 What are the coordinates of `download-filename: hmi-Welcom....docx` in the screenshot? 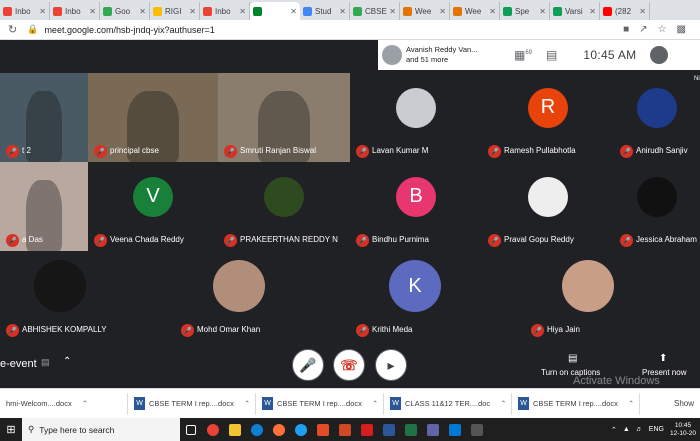 It's located at (39, 403).